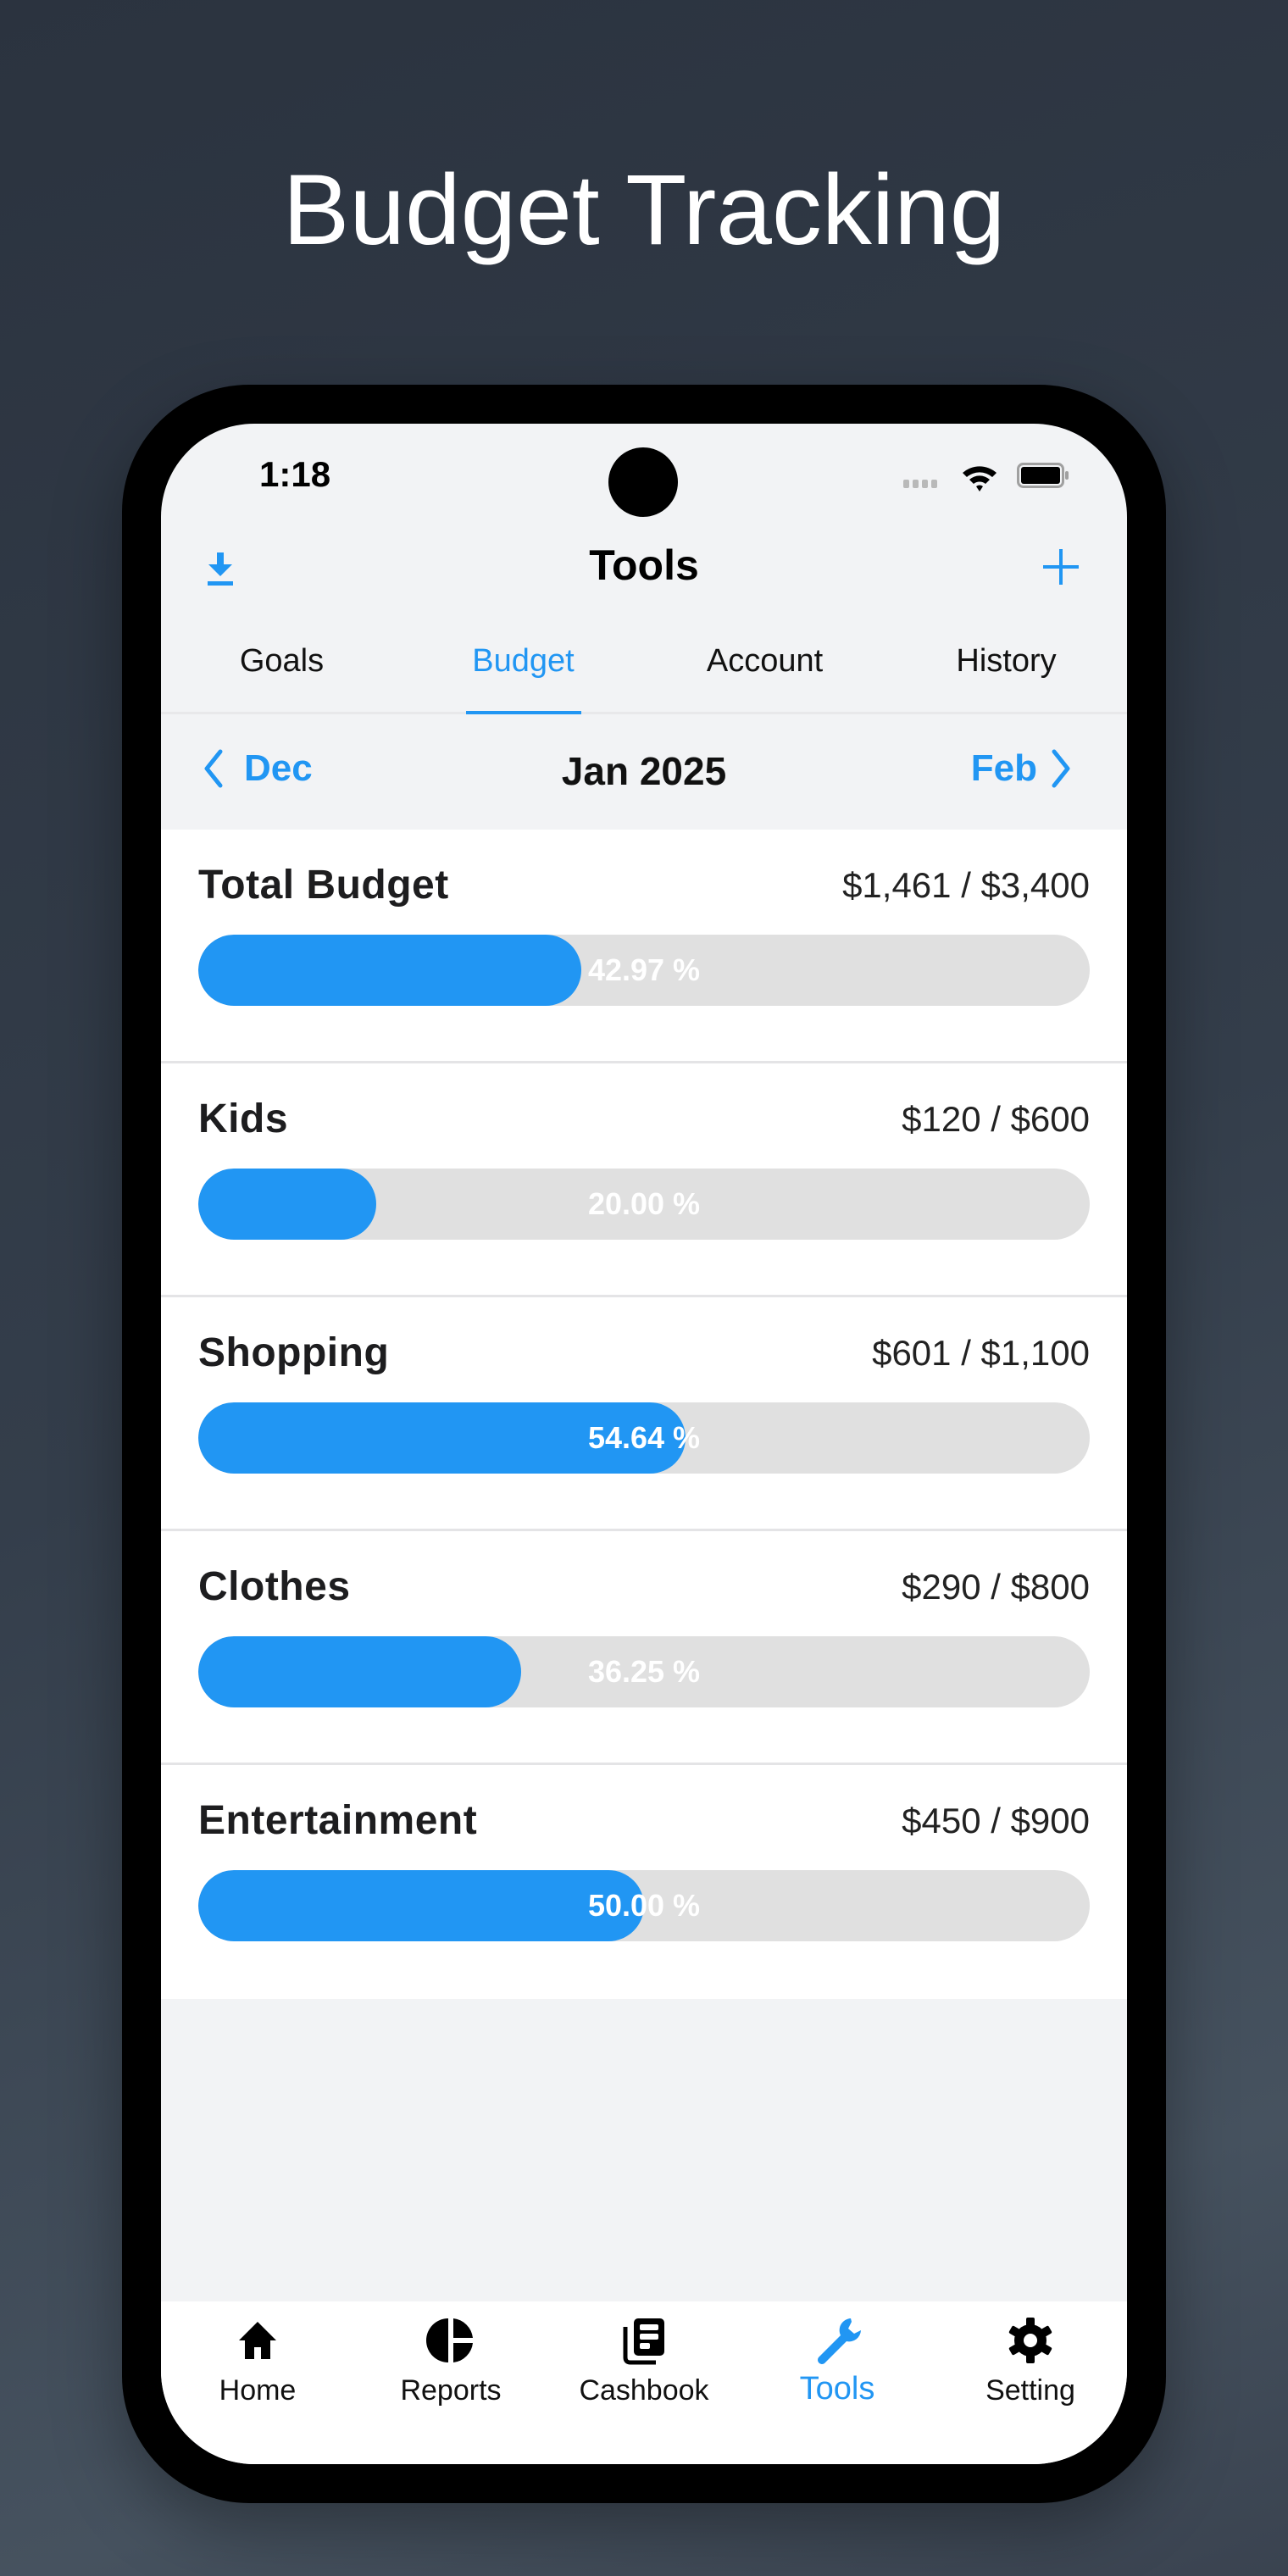 This screenshot has height=2576, width=1288. I want to click on bottom-tab-home: Home, so click(257, 2374).